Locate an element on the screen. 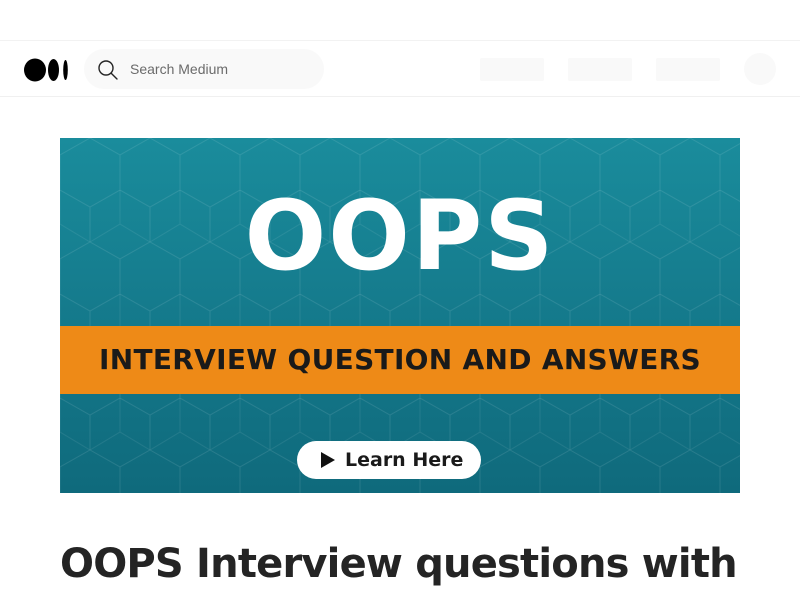  avatar-placeholder is located at coordinates (760, 69).